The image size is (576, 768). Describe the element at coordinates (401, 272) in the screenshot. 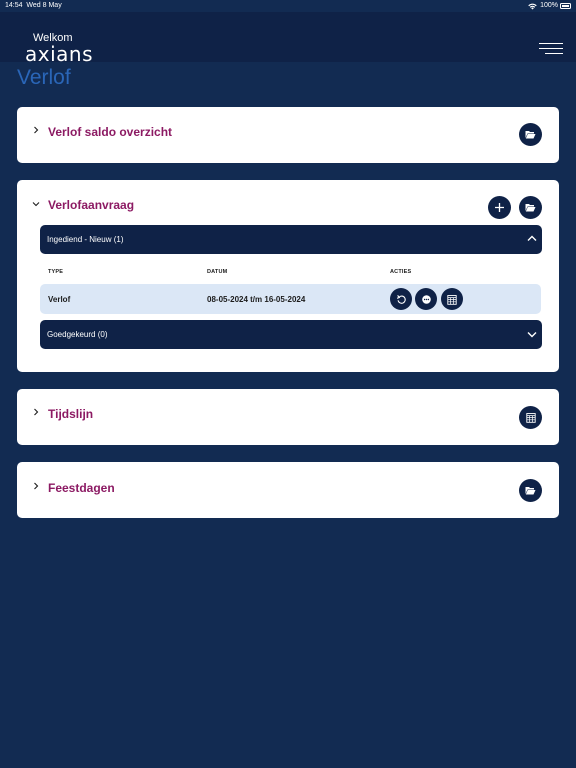

I see `column-header-actions: ACTIES` at that location.